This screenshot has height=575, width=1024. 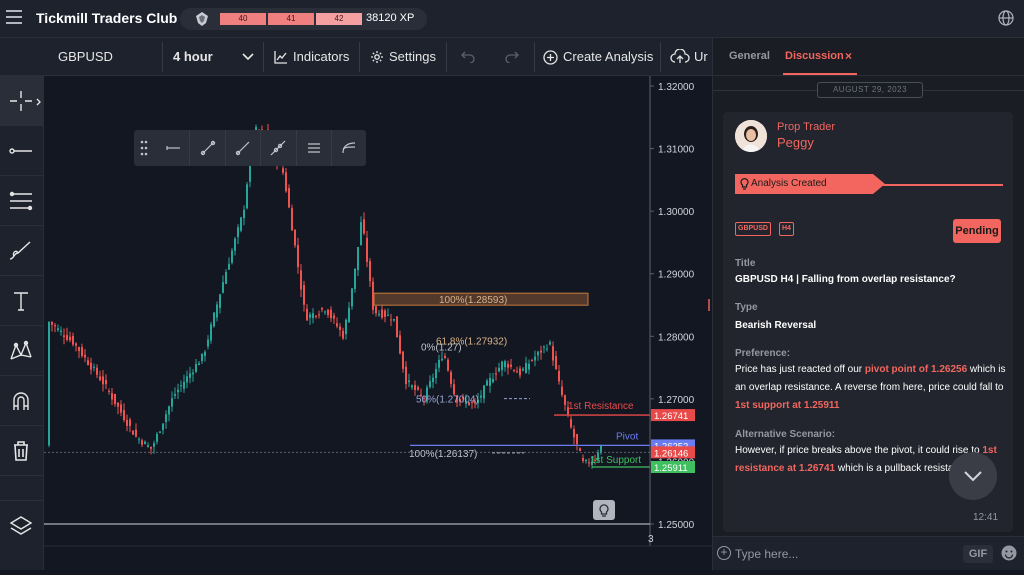 What do you see at coordinates (848, 56) in the screenshot?
I see `close-icon: ×` at bounding box center [848, 56].